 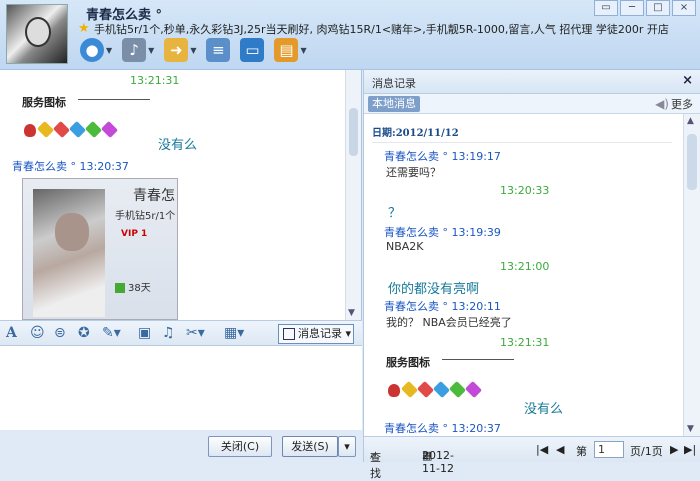 What do you see at coordinates (168, 333) in the screenshot?
I see `music-icon: ♫` at bounding box center [168, 333].